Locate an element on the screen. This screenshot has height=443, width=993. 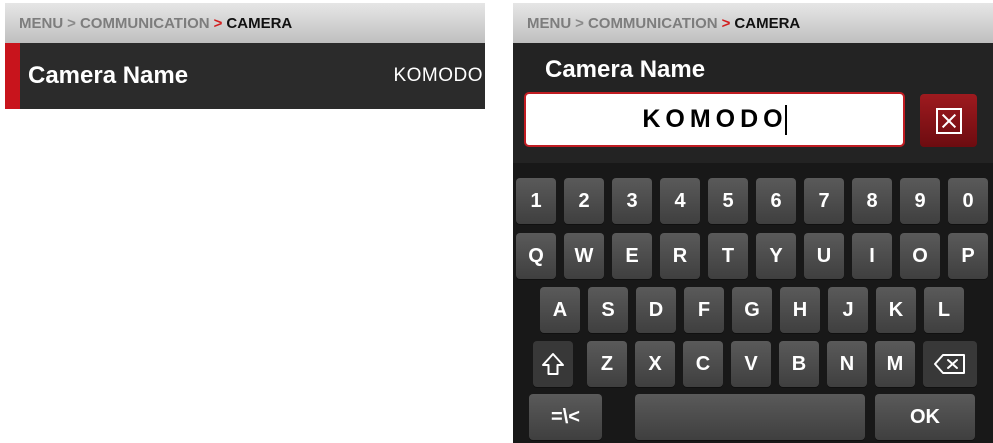
key-o: O is located at coordinates (920, 256).